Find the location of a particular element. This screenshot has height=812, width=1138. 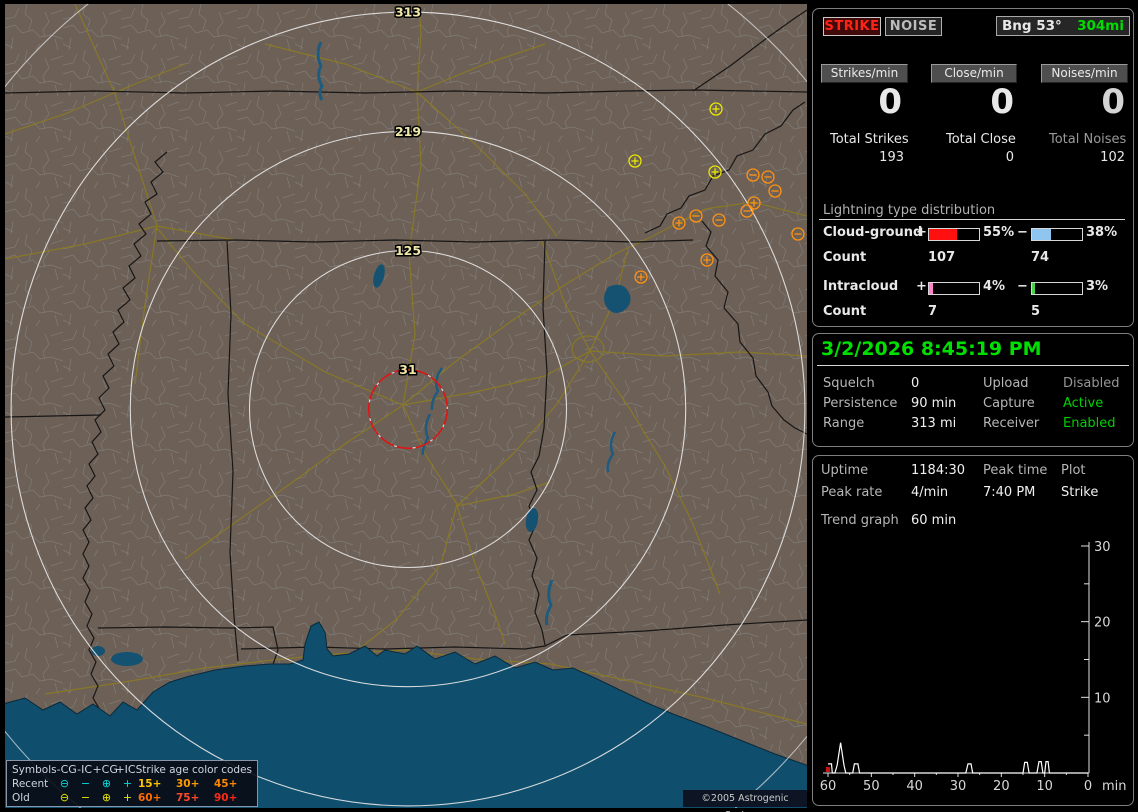

svg-text: 313 is located at coordinates (408, 12).